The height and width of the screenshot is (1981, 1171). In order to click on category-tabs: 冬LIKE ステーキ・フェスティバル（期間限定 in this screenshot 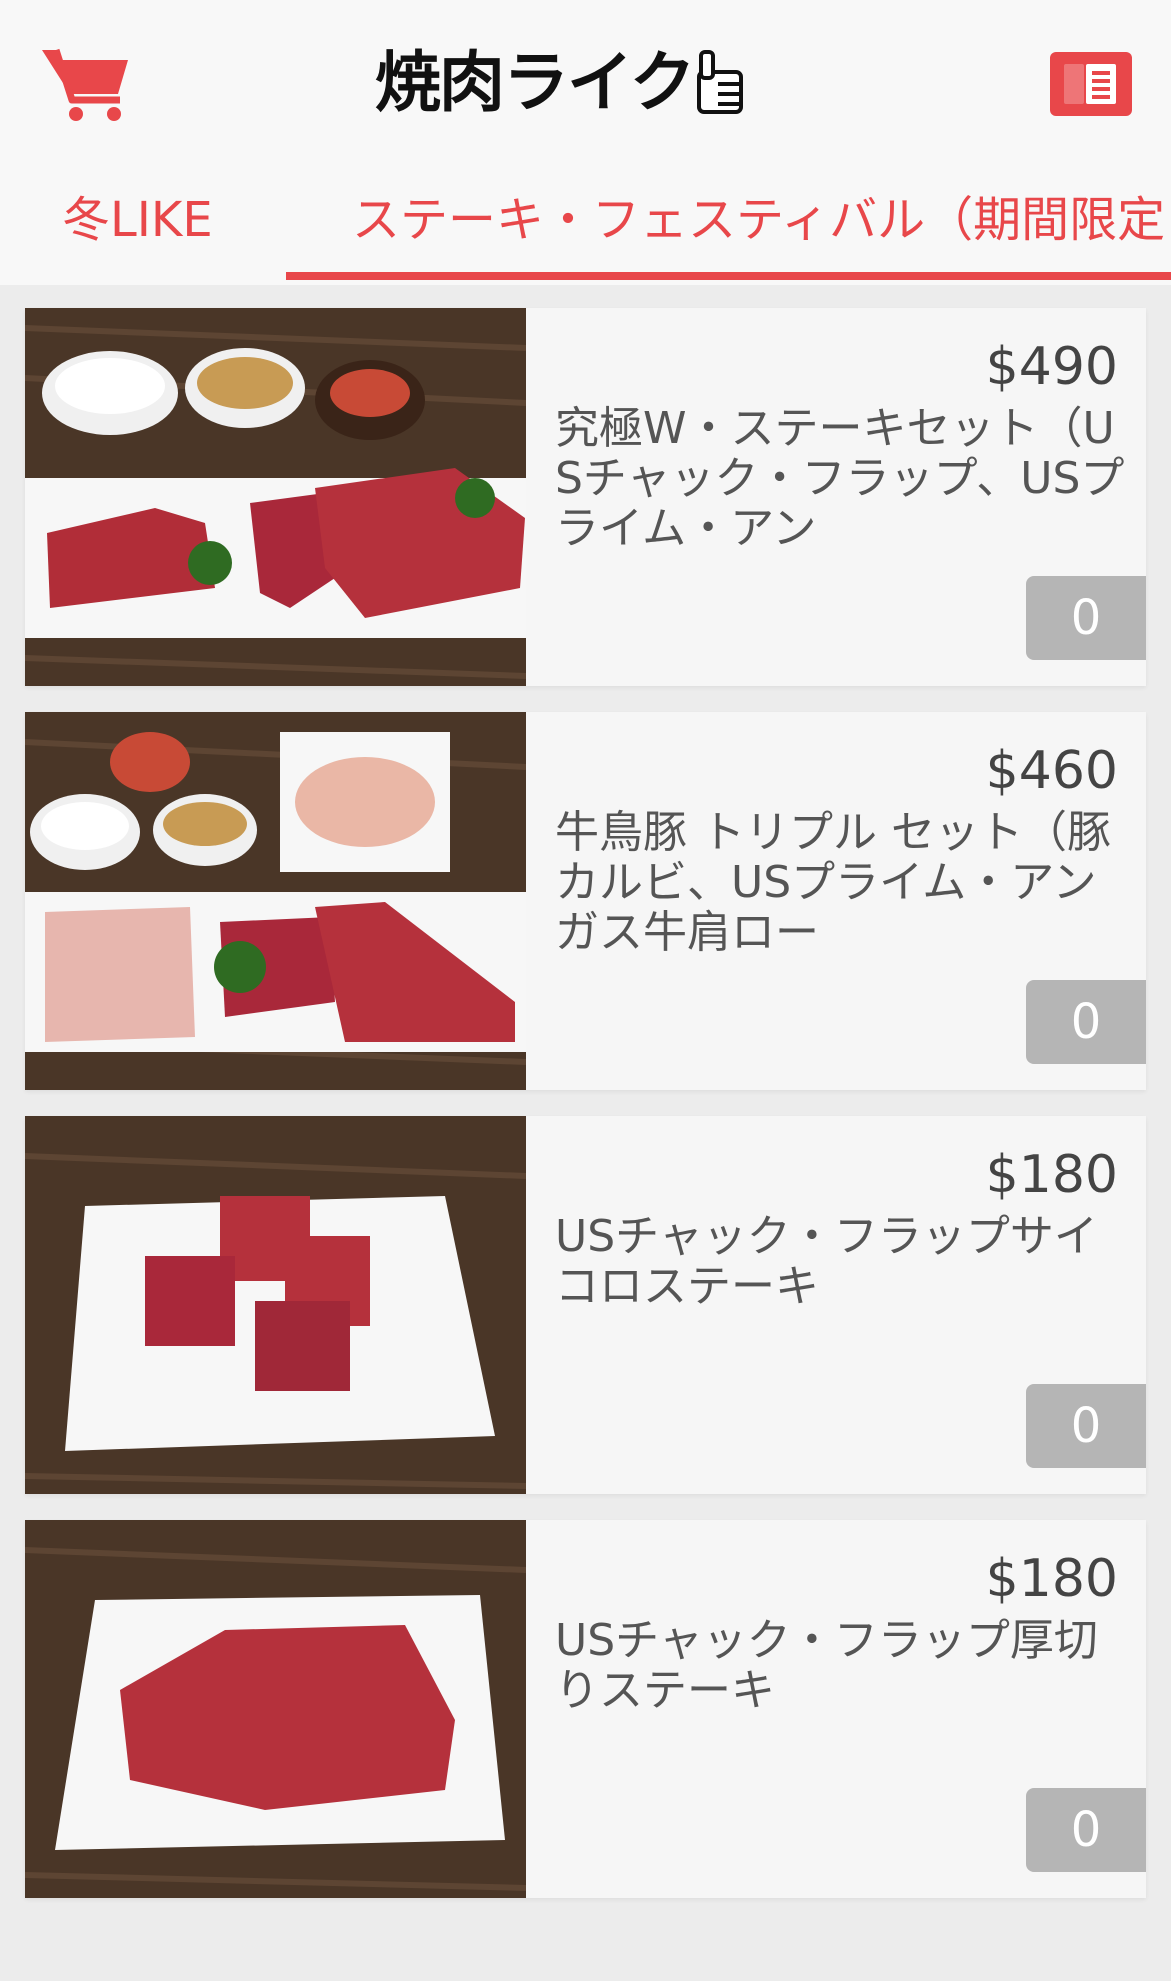, I will do `click(585, 232)`.